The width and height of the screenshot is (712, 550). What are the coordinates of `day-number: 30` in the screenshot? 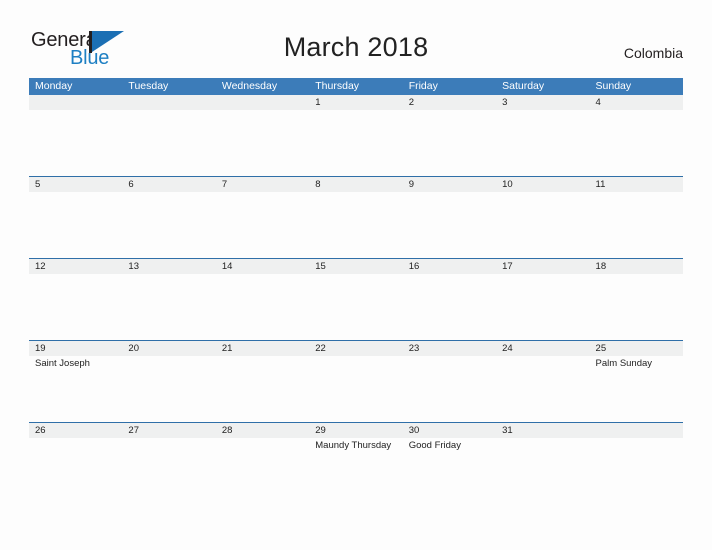 It's located at (449, 430).